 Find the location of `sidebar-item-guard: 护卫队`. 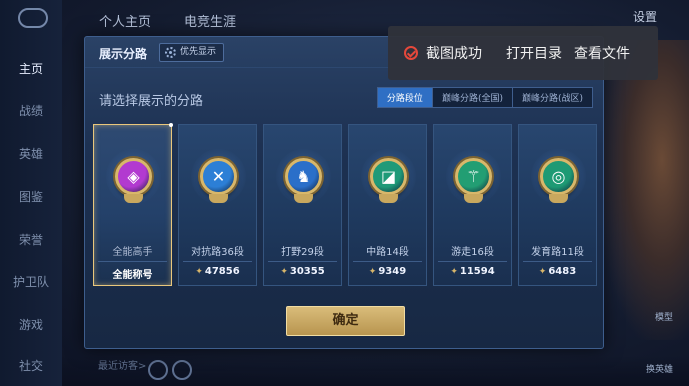

sidebar-item-guard: 护卫队 is located at coordinates (31, 281).